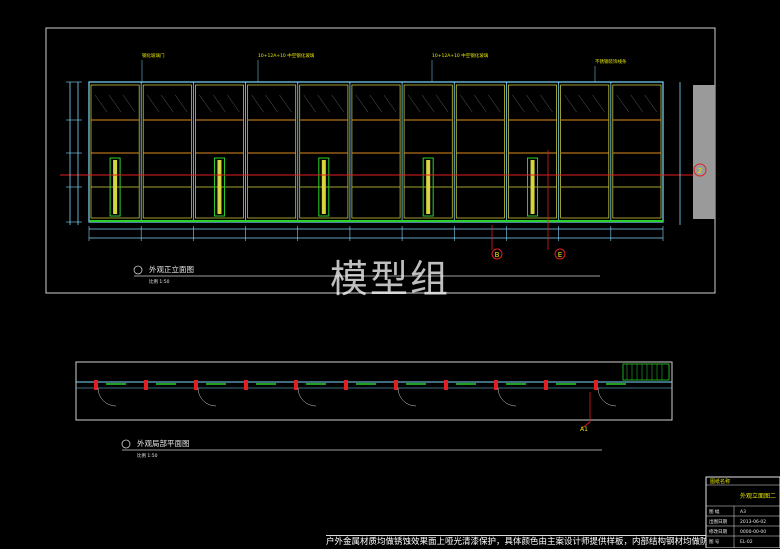  What do you see at coordinates (376, 233) in the screenshot?
I see `bottom-dimension-ticks` at bounding box center [376, 233].